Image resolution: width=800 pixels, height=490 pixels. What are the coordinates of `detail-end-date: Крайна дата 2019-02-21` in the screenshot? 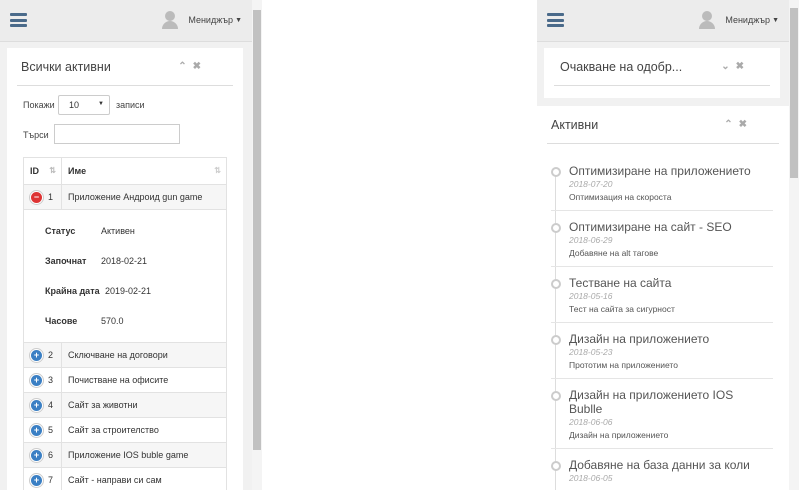 It's located at (98, 291).